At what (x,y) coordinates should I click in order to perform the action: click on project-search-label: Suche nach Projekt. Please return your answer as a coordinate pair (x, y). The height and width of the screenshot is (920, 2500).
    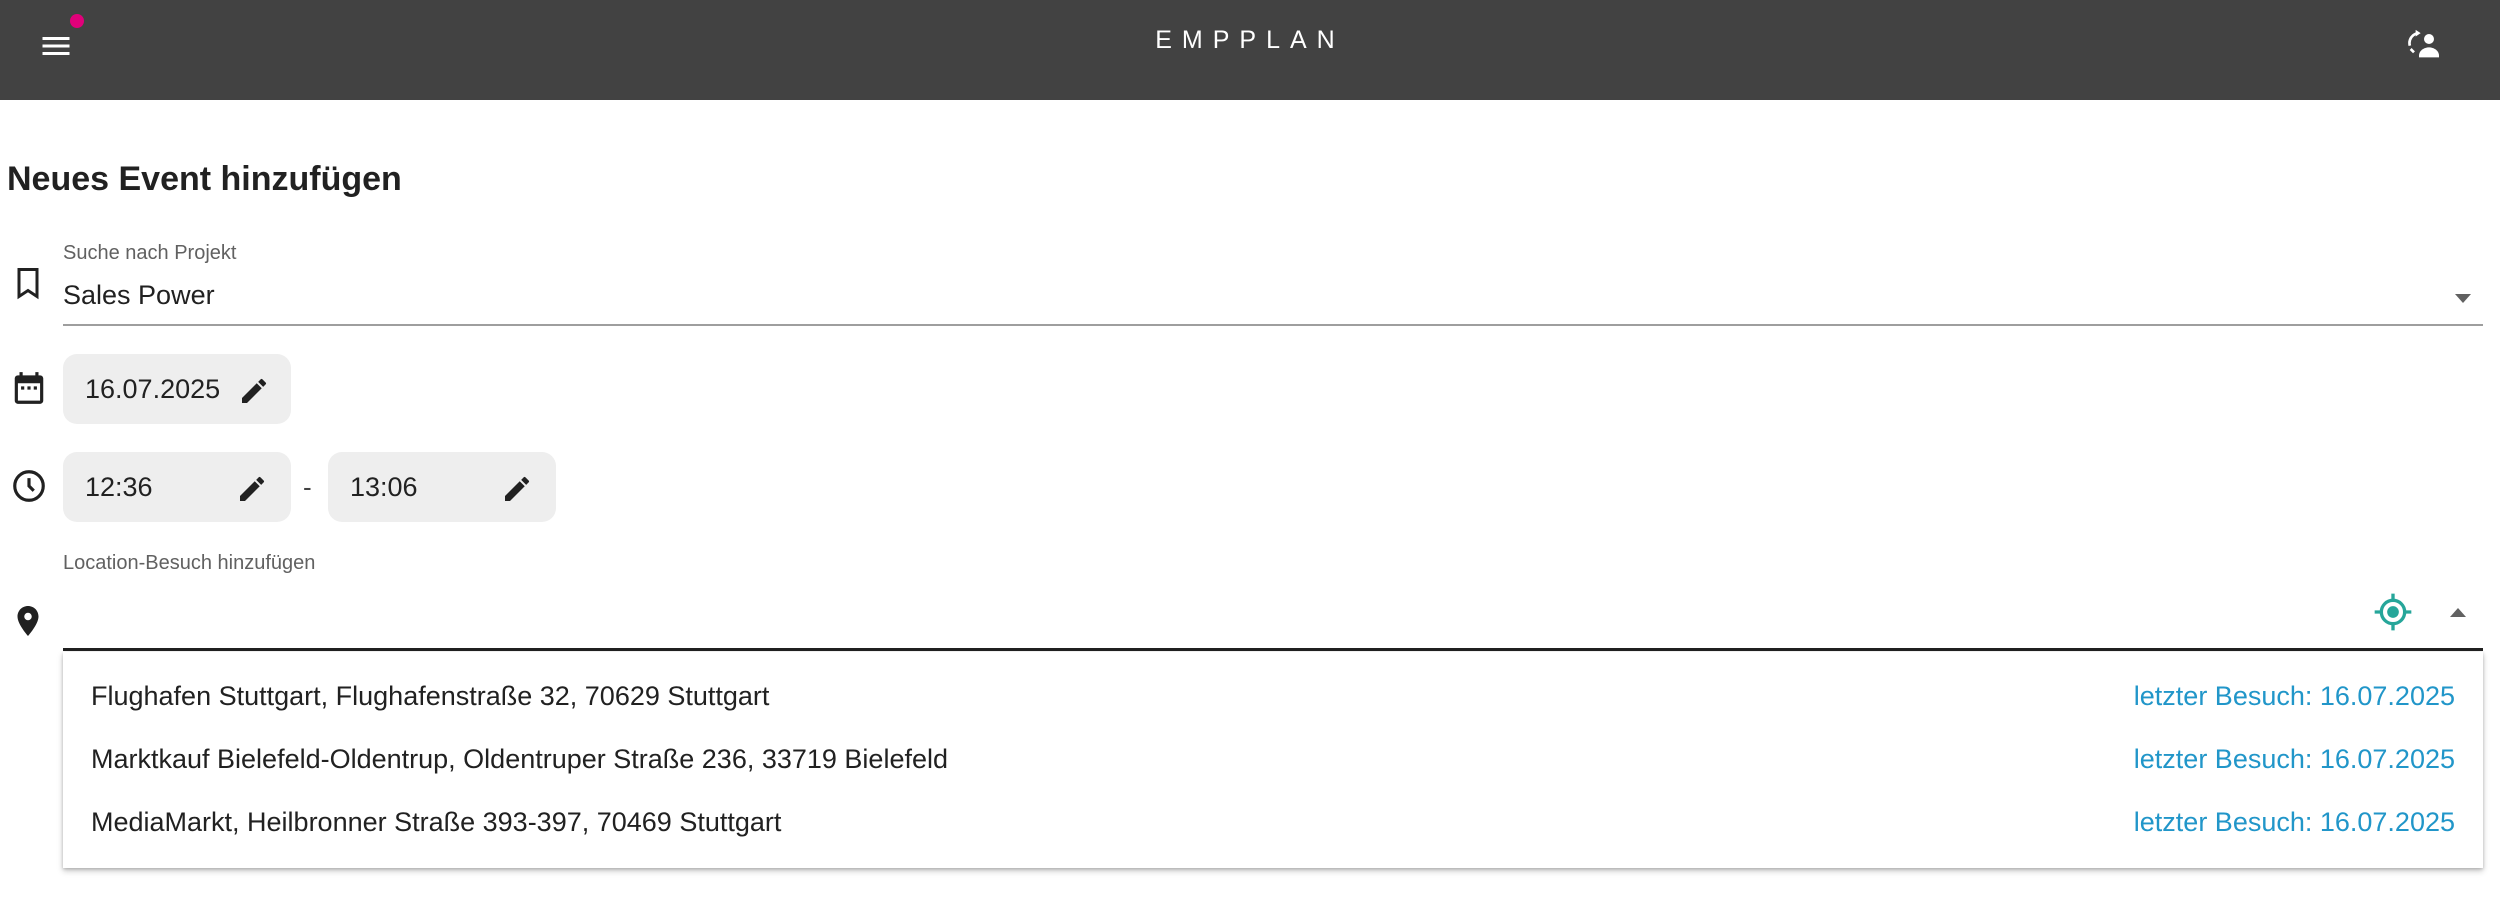
    Looking at the image, I should click on (150, 253).